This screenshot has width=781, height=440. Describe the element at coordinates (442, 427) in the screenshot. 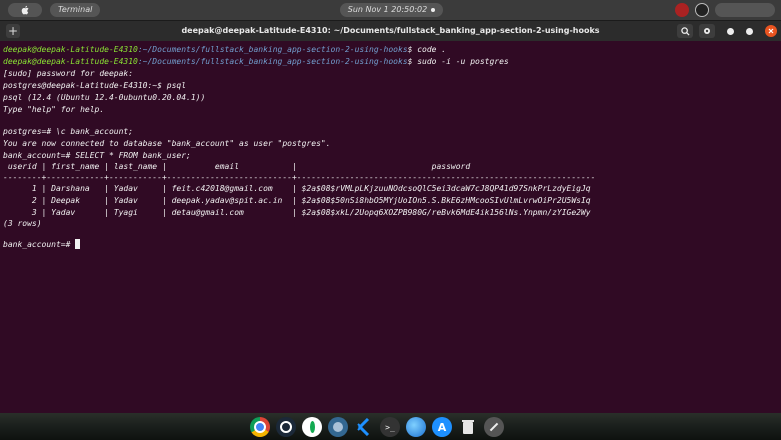

I see `appstore-icon: A` at that location.